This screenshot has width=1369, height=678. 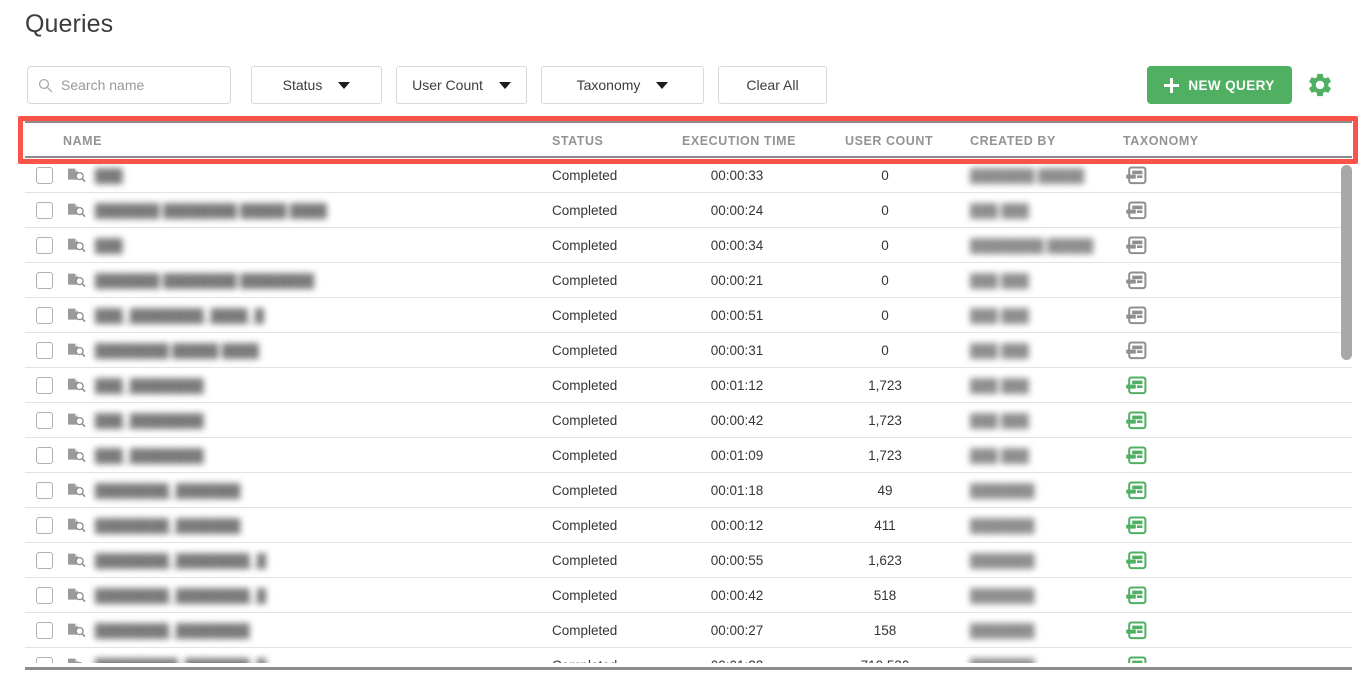 I want to click on cell-execution-time: 00:00:55, so click(x=737, y=560).